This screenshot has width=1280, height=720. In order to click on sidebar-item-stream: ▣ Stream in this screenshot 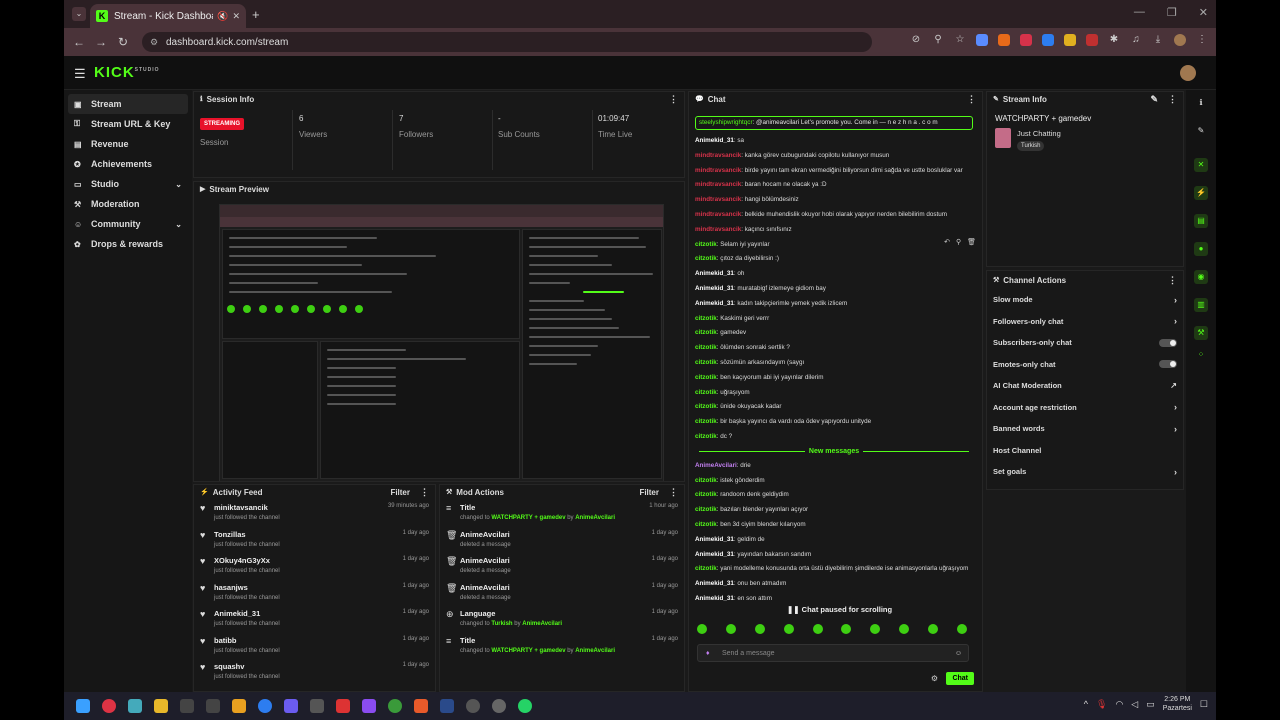, I will do `click(128, 104)`.